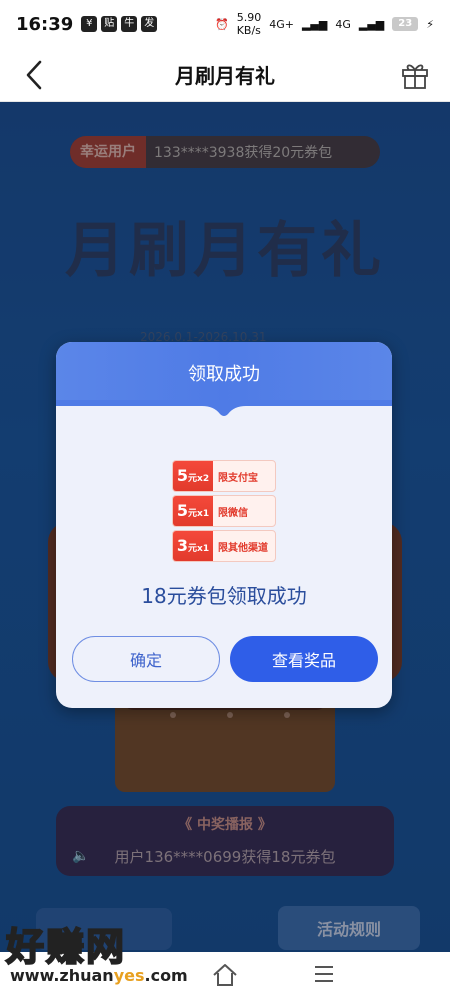 The width and height of the screenshot is (450, 1000). What do you see at coordinates (224, 408) in the screenshot?
I see `dialog-header-notch` at bounding box center [224, 408].